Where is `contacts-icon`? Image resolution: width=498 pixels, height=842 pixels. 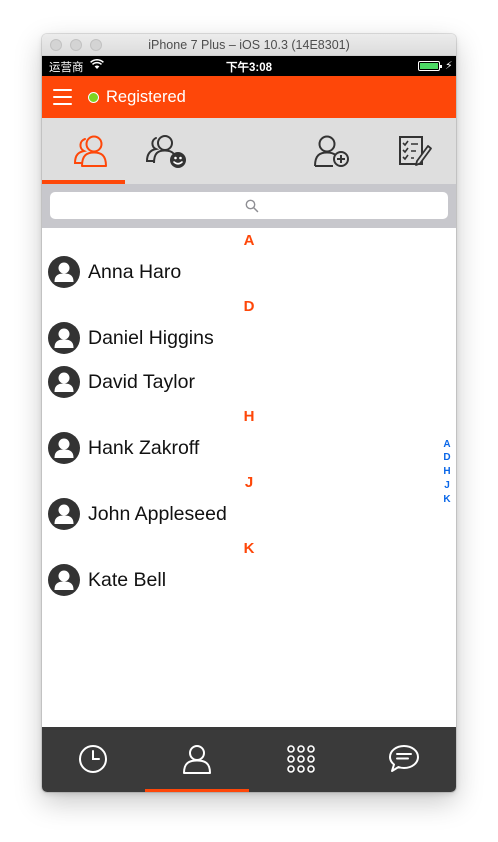
contacts-icon is located at coordinates (90, 151).